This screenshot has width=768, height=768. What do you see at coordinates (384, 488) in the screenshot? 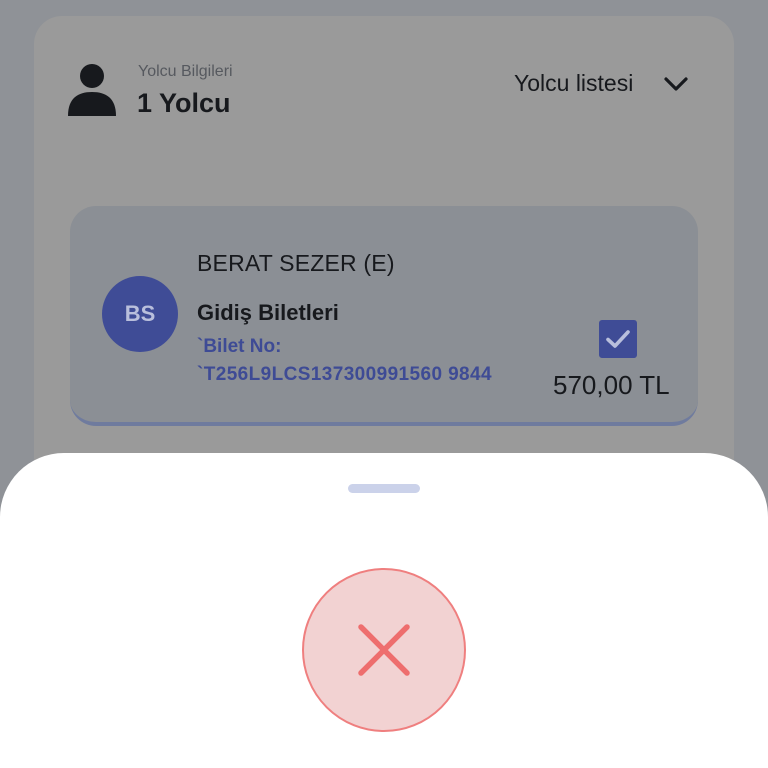
I see `sheet-drag-handle` at bounding box center [384, 488].